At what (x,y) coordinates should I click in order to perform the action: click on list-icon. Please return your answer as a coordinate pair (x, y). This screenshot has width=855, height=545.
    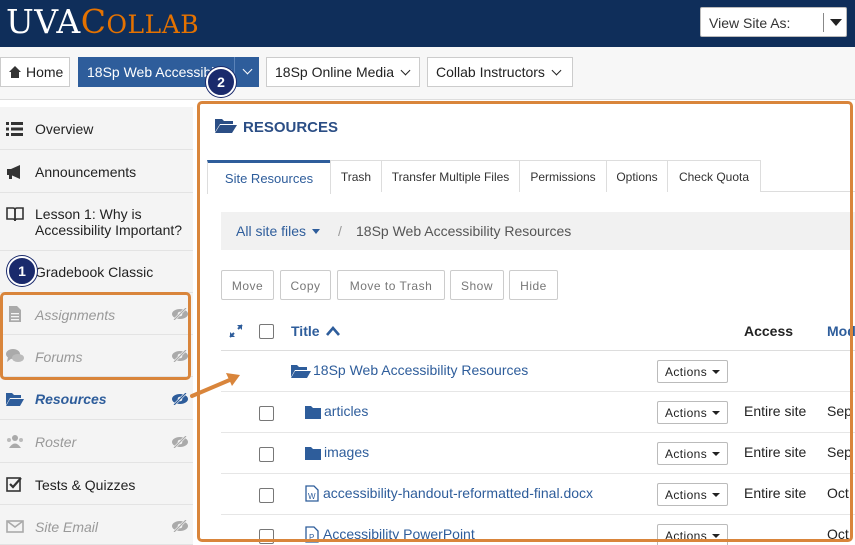
    Looking at the image, I should click on (14, 129).